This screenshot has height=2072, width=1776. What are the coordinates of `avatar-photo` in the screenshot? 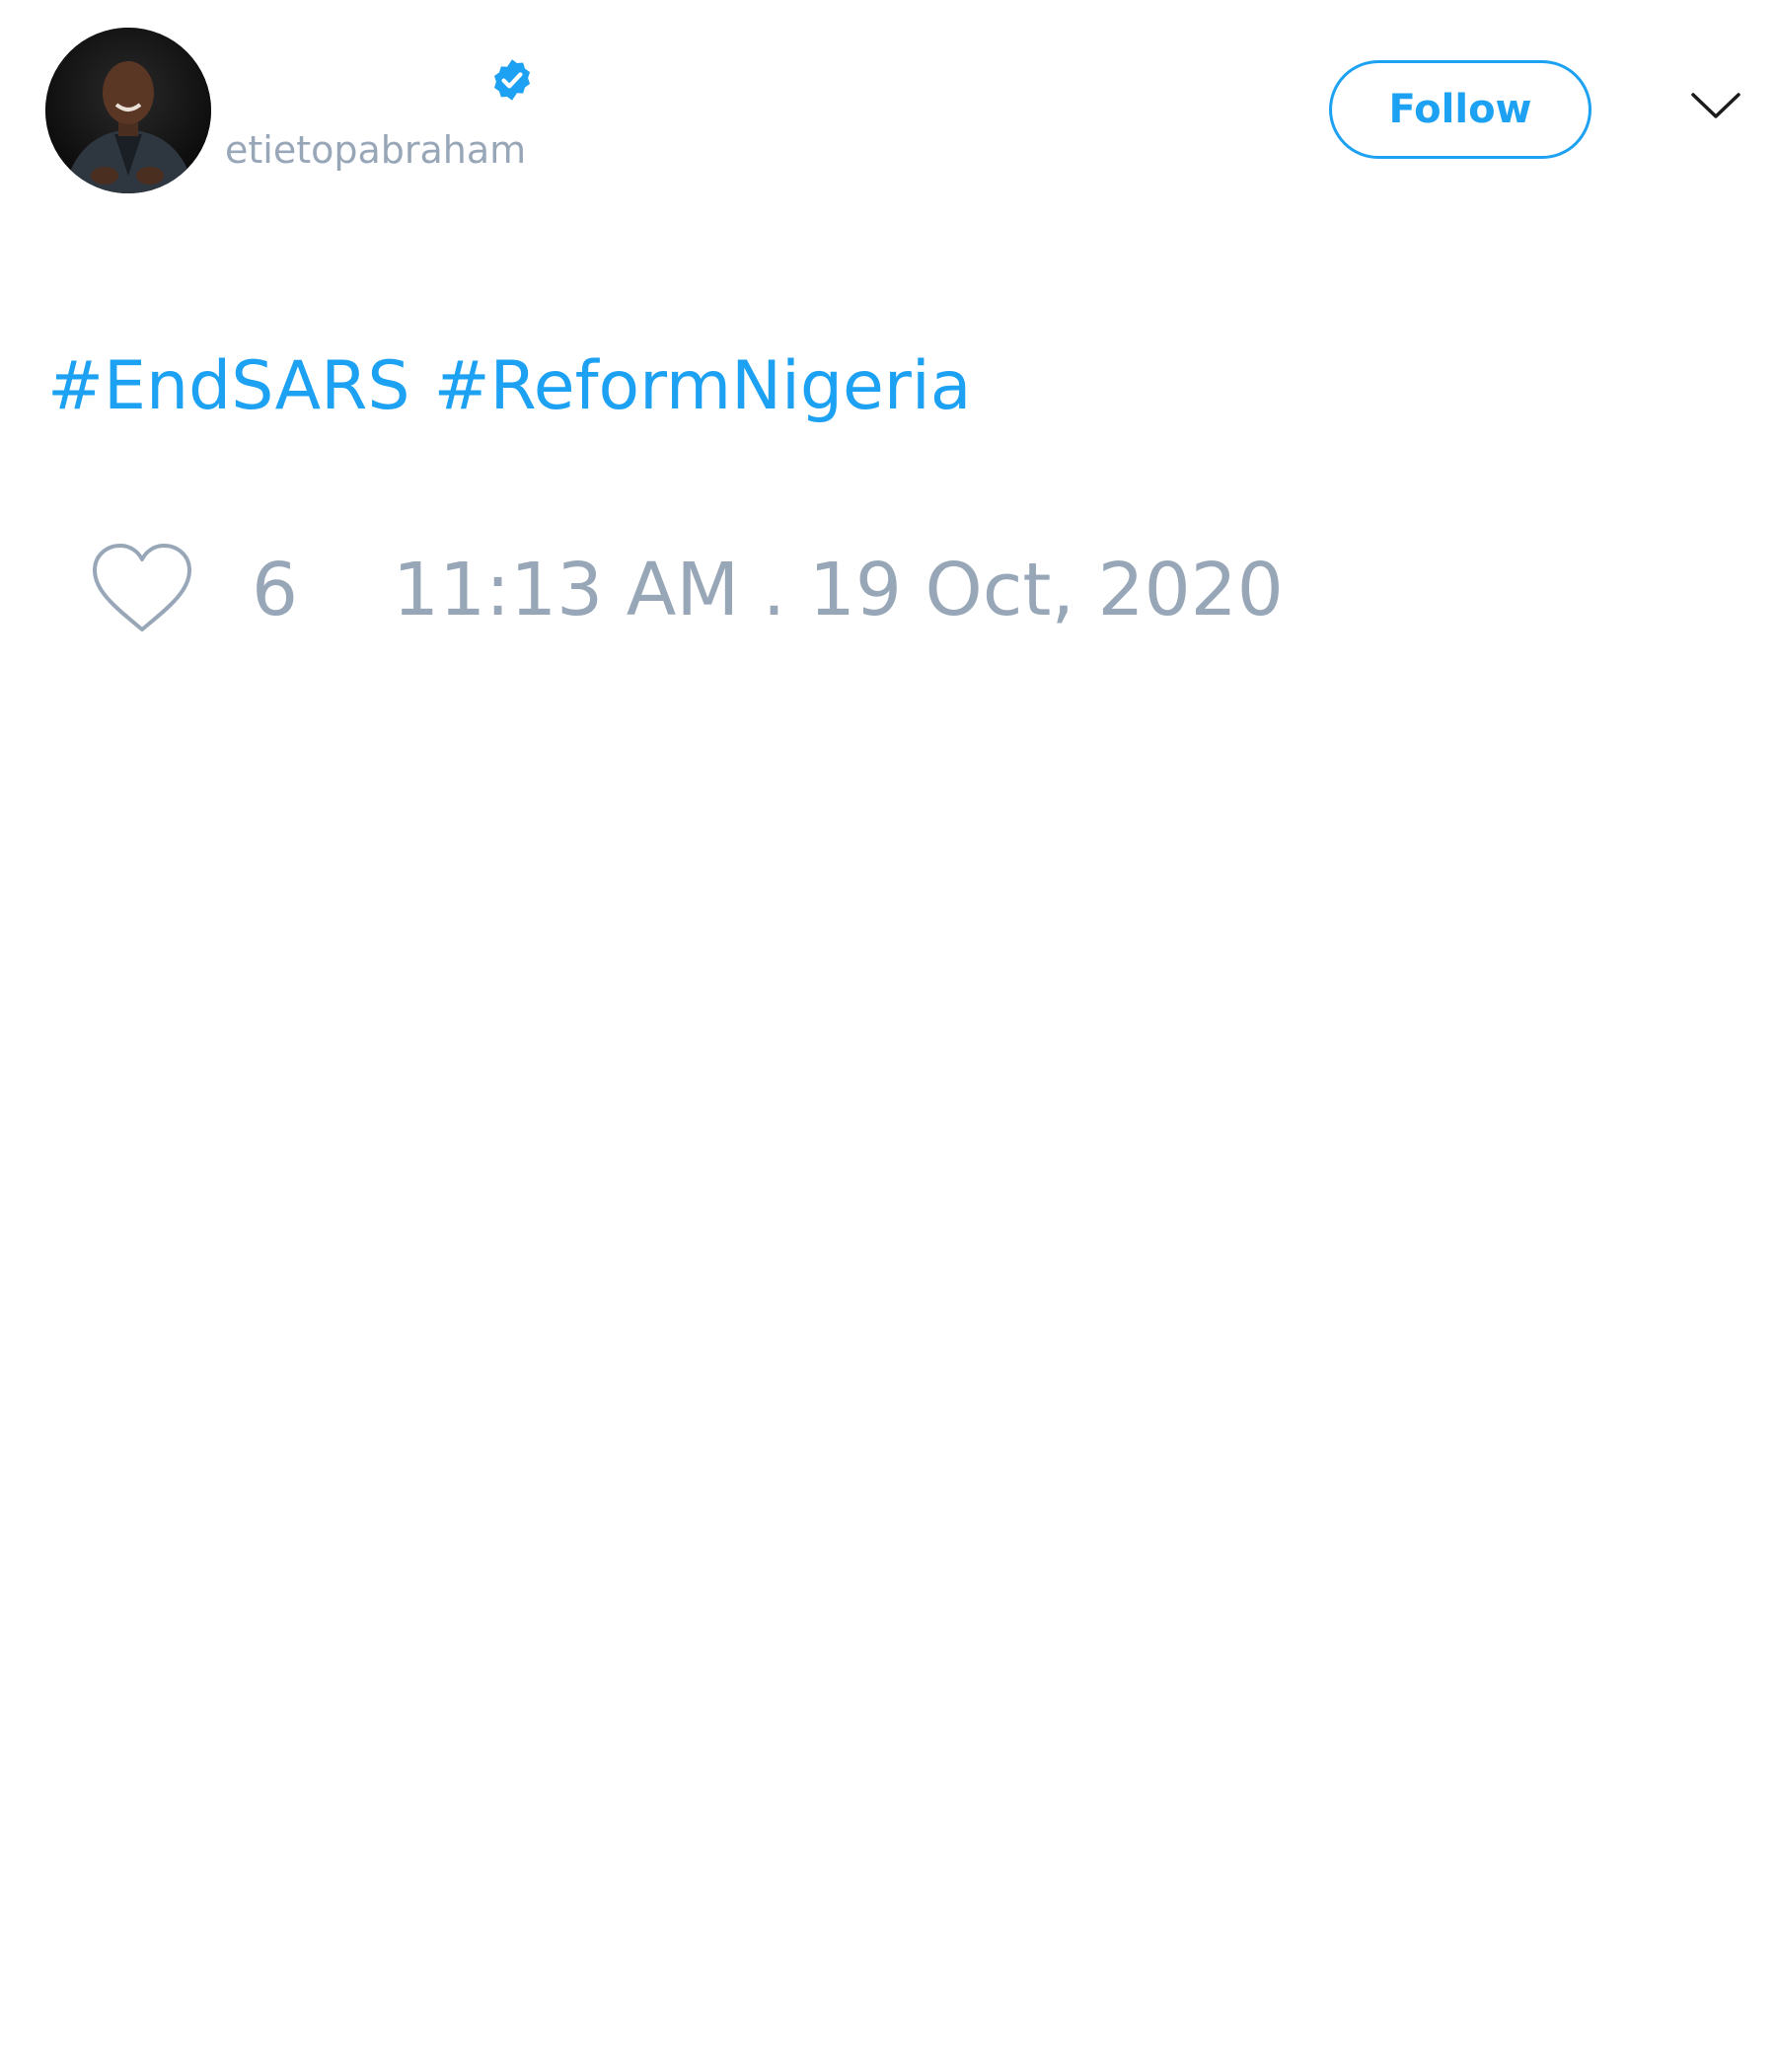 It's located at (128, 111).